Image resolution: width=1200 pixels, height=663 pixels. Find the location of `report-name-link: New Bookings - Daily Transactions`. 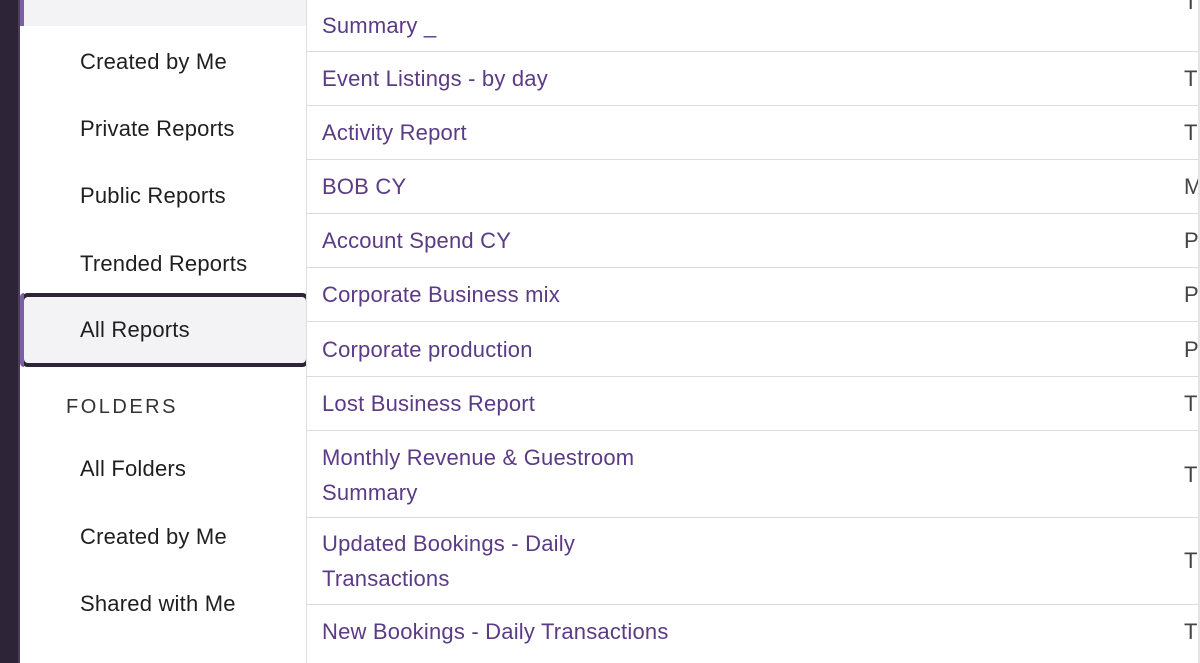

report-name-link: New Bookings - Daily Transactions is located at coordinates (572, 631).